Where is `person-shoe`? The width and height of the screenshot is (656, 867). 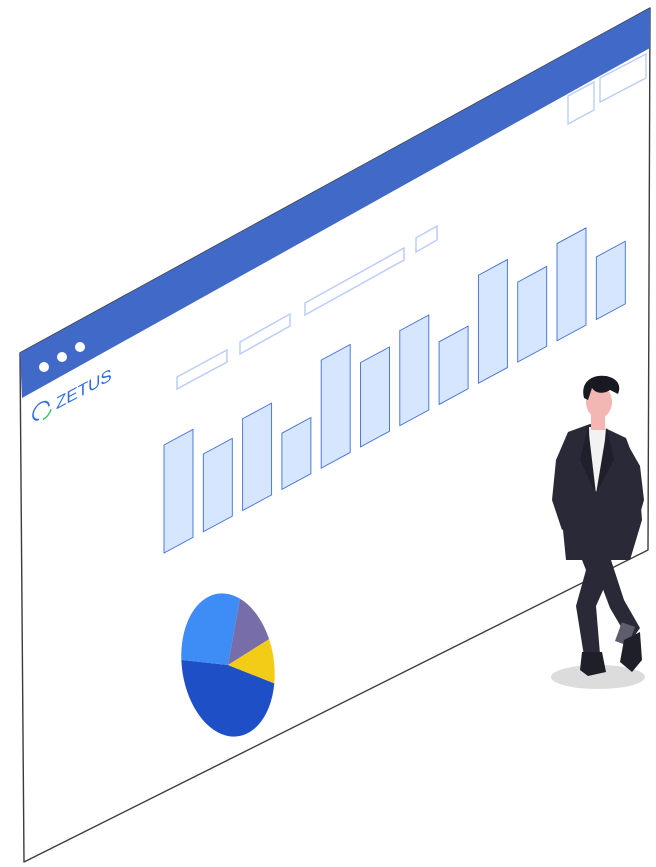
person-shoe is located at coordinates (593, 664).